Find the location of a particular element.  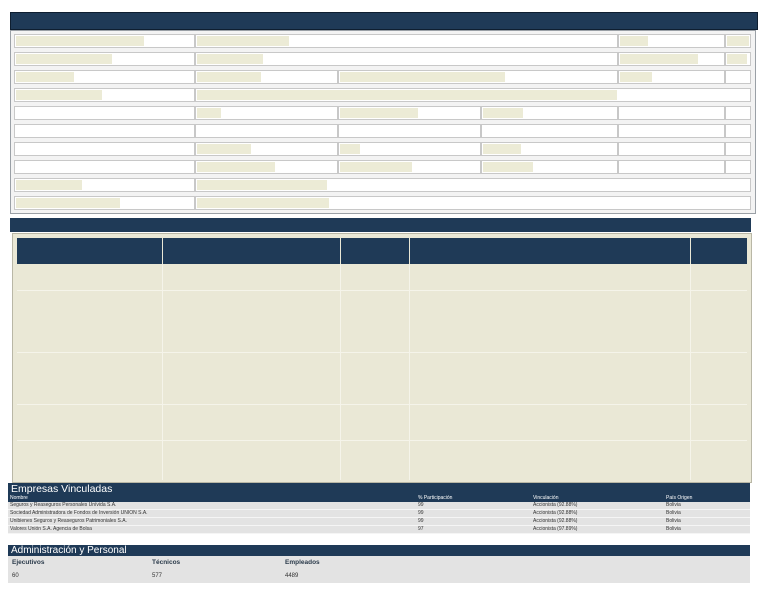

technicians-label: Técnicos is located at coordinates (166, 562).